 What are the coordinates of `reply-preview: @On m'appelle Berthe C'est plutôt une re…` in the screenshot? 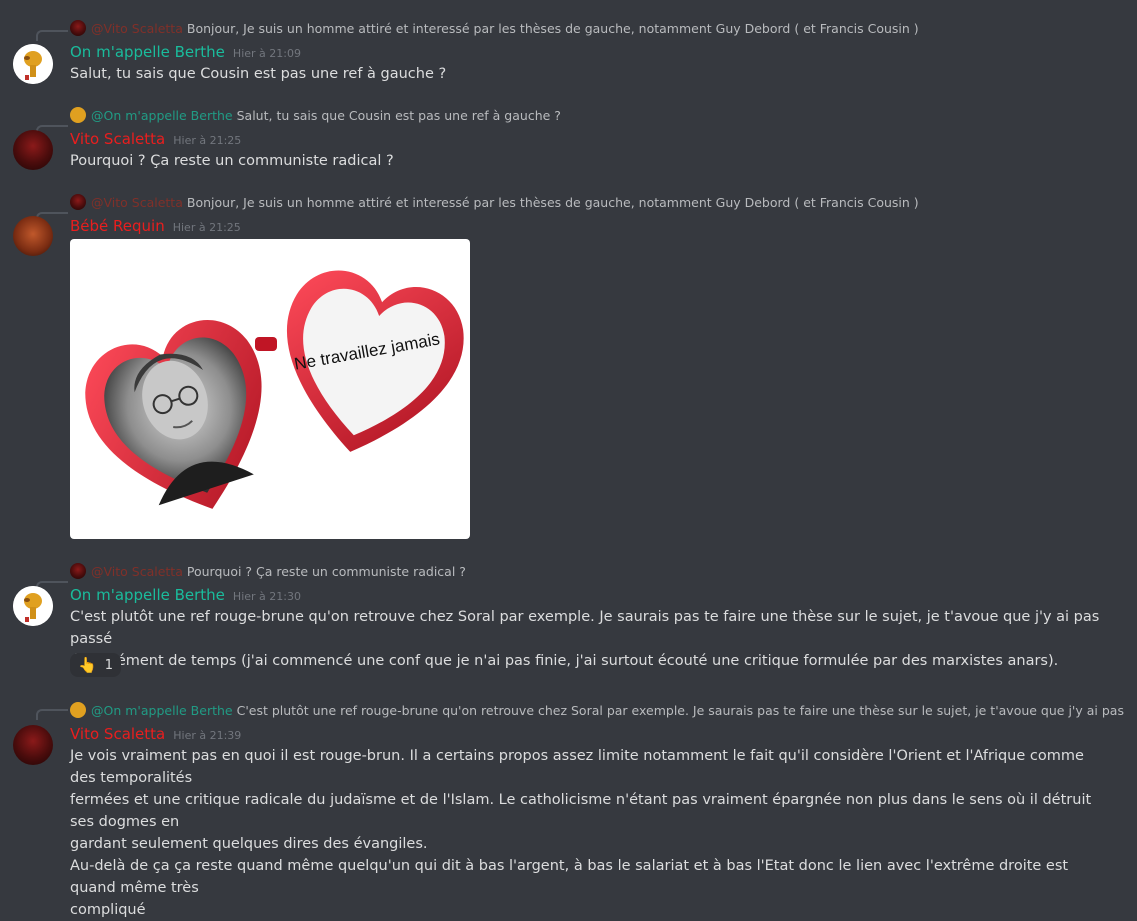 It's located at (597, 710).